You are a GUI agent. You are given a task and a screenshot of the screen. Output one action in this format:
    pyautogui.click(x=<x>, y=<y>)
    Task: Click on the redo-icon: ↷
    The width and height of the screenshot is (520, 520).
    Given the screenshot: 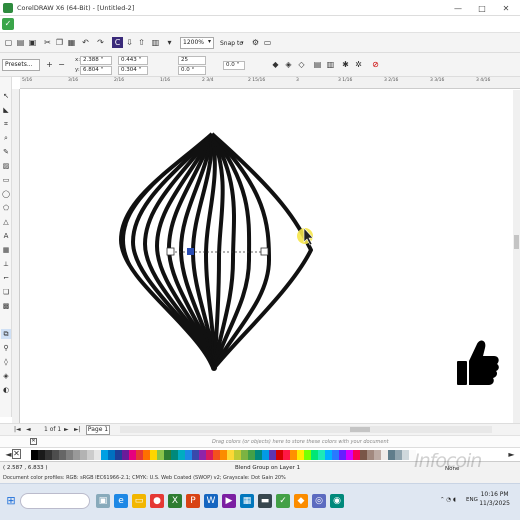 What is the action you would take?
    pyautogui.click(x=100, y=42)
    